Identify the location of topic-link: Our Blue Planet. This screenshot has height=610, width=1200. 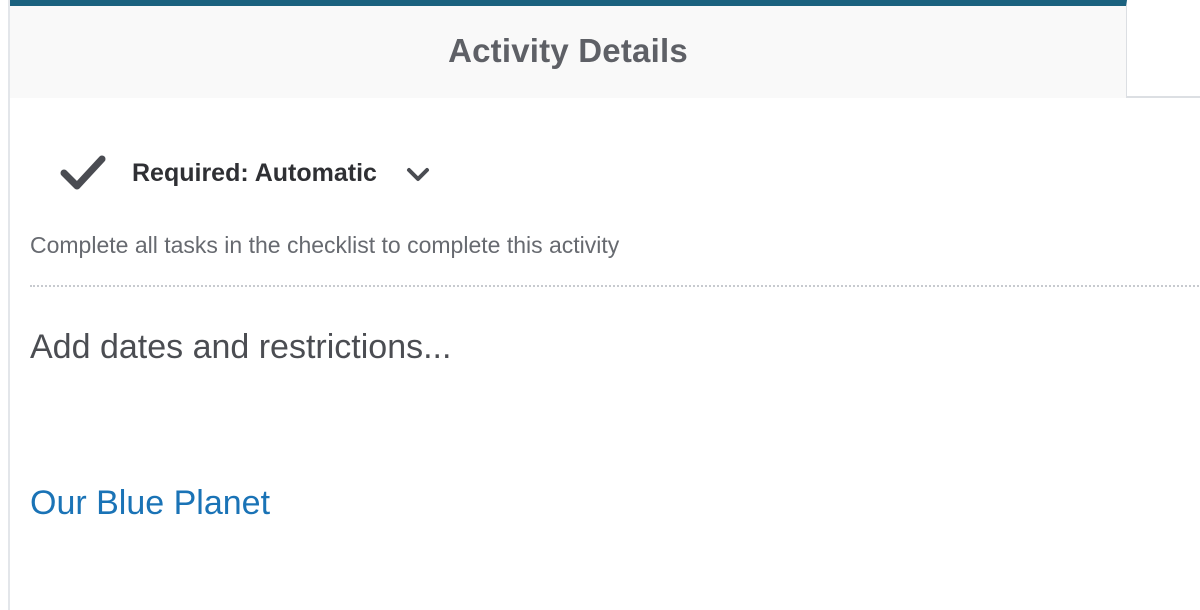
(150, 503).